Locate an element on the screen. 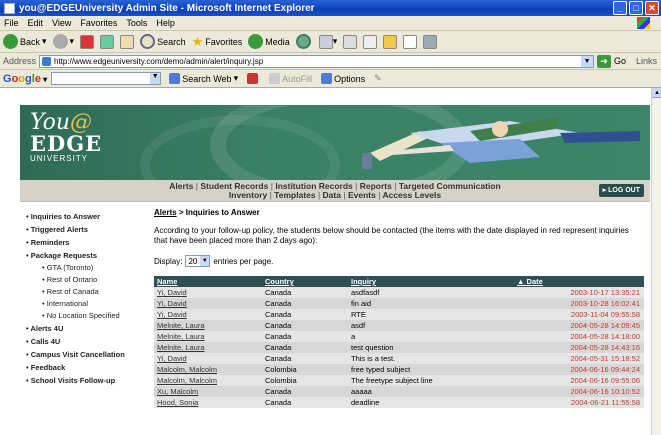 This screenshot has height=435, width=661. sidebar-item-gta: • GTA (Toronto) is located at coordinates (86, 268).